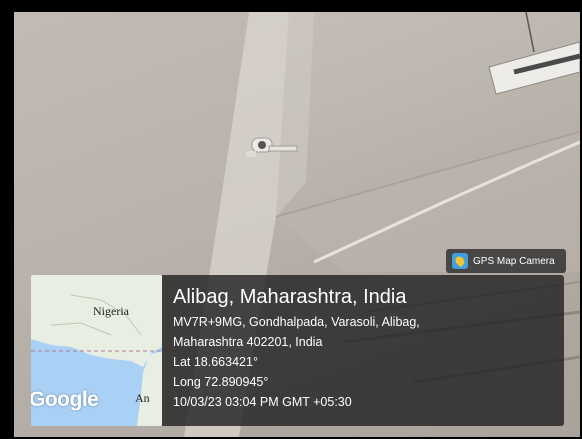 This screenshot has width=582, height=439. I want to click on address-line-2: Maharashtra 402201, India, so click(248, 342).